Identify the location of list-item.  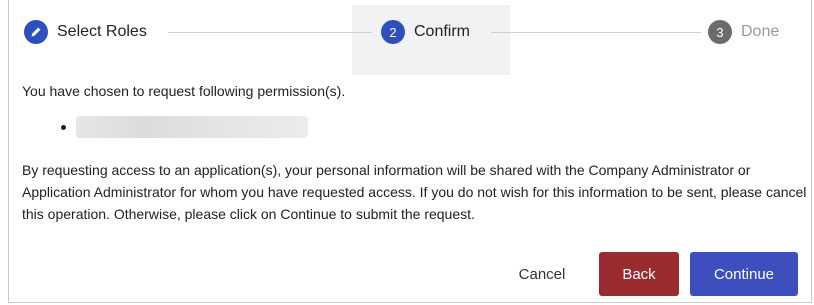
(184, 127).